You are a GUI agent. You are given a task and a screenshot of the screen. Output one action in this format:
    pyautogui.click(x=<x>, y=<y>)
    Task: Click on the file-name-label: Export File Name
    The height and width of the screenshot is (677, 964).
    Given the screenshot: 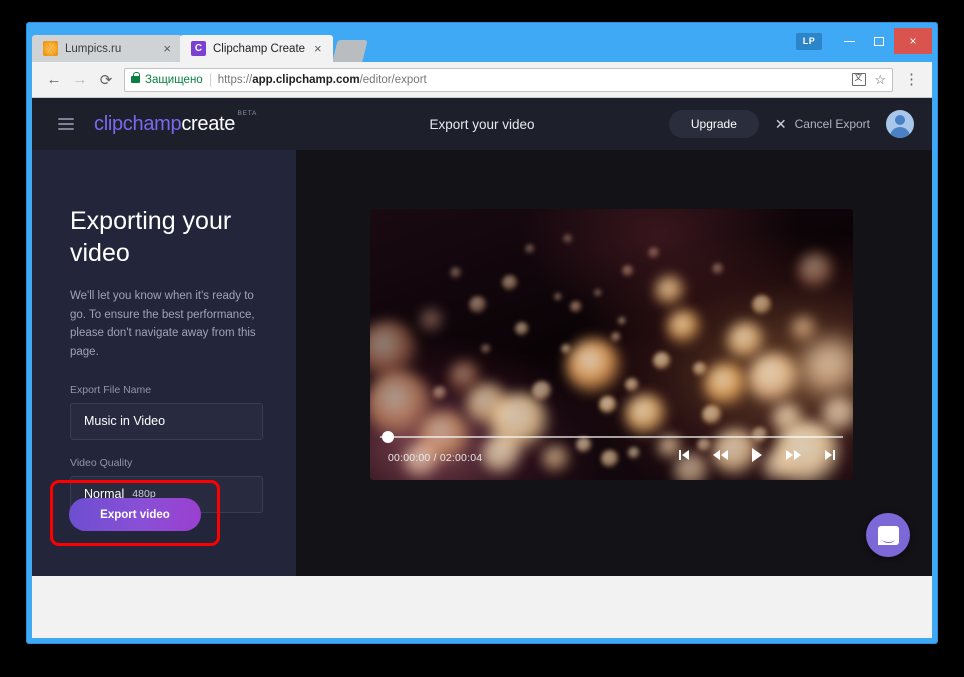 What is the action you would take?
    pyautogui.click(x=111, y=389)
    